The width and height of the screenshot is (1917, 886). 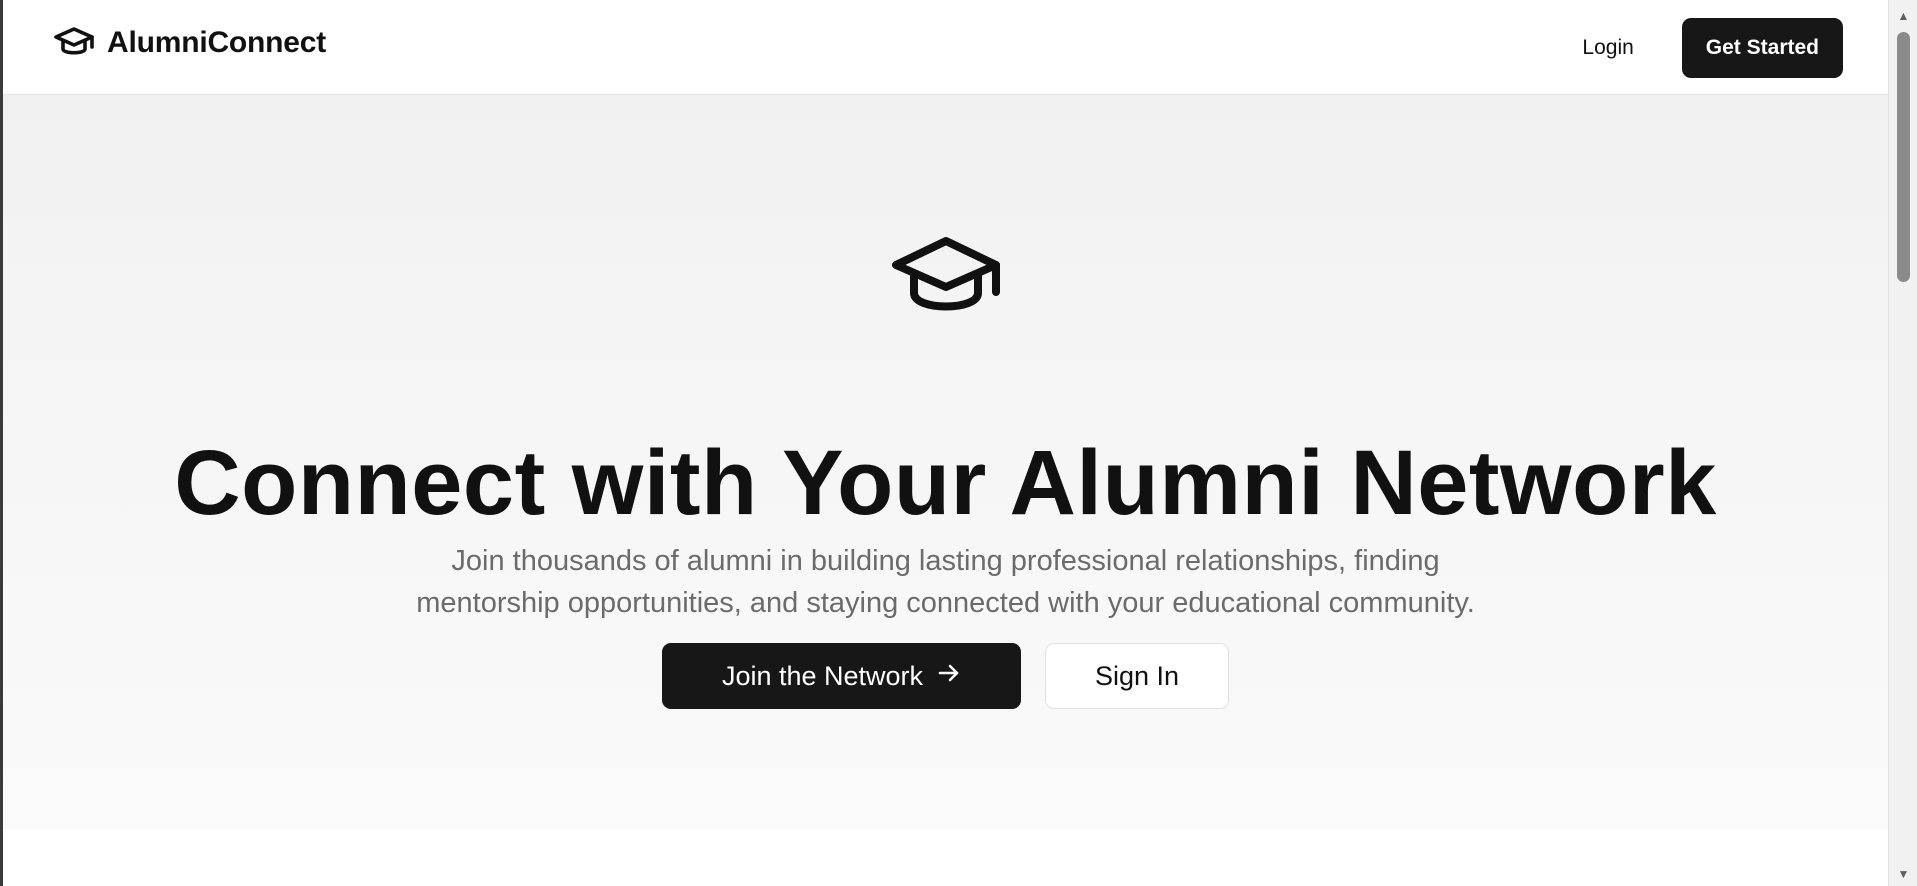 I want to click on brand-logo-link: AlumniConnect, so click(x=189, y=43).